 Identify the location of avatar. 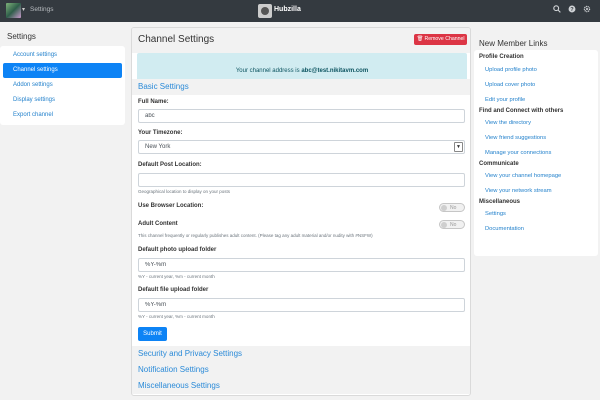
(13, 10).